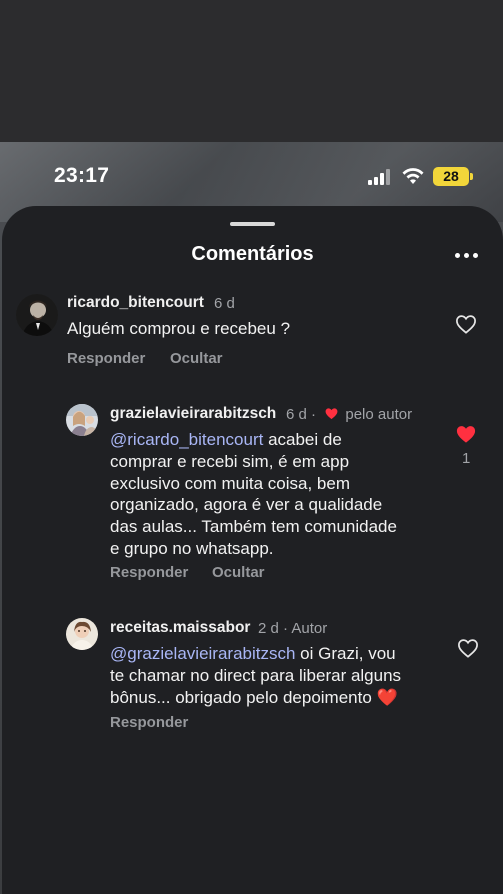 The width and height of the screenshot is (503, 894). I want to click on sheet-grabber, so click(252, 224).